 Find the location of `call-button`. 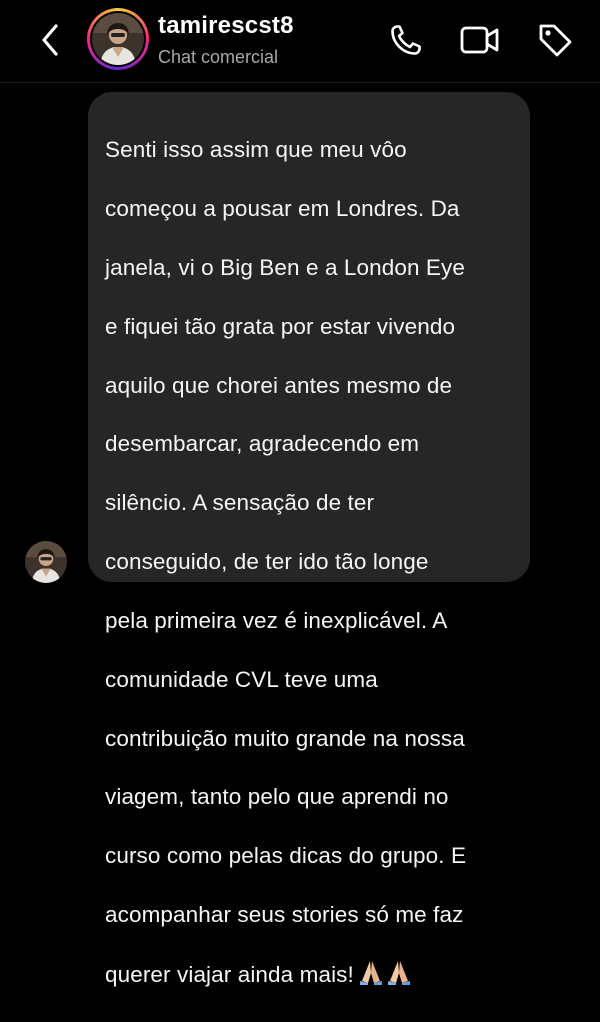

call-button is located at coordinates (406, 40).